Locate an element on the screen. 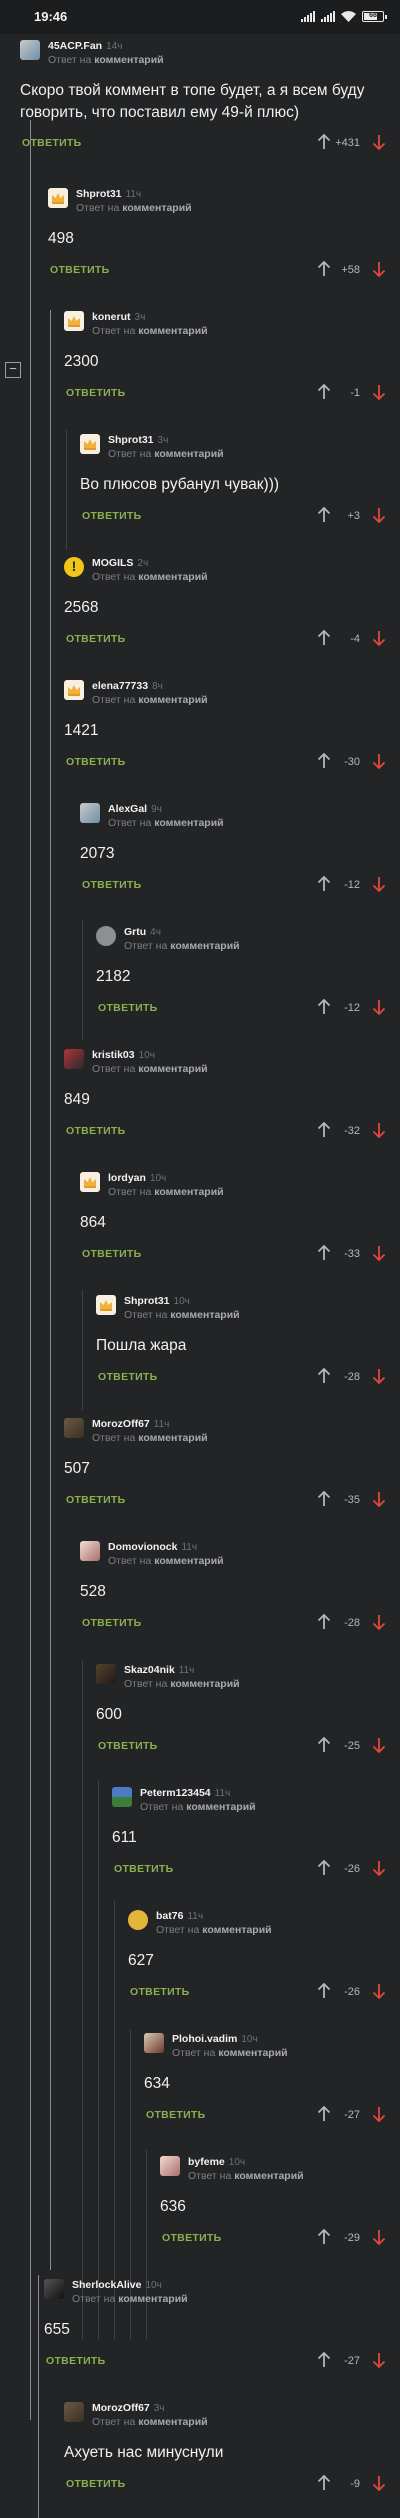 This screenshot has width=400, height=2518. username-text: MOGILS is located at coordinates (112, 563).